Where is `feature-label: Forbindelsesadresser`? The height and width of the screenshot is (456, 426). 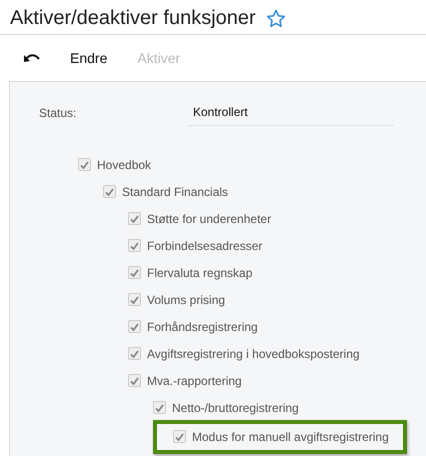
feature-label: Forbindelsesadresser is located at coordinates (204, 245).